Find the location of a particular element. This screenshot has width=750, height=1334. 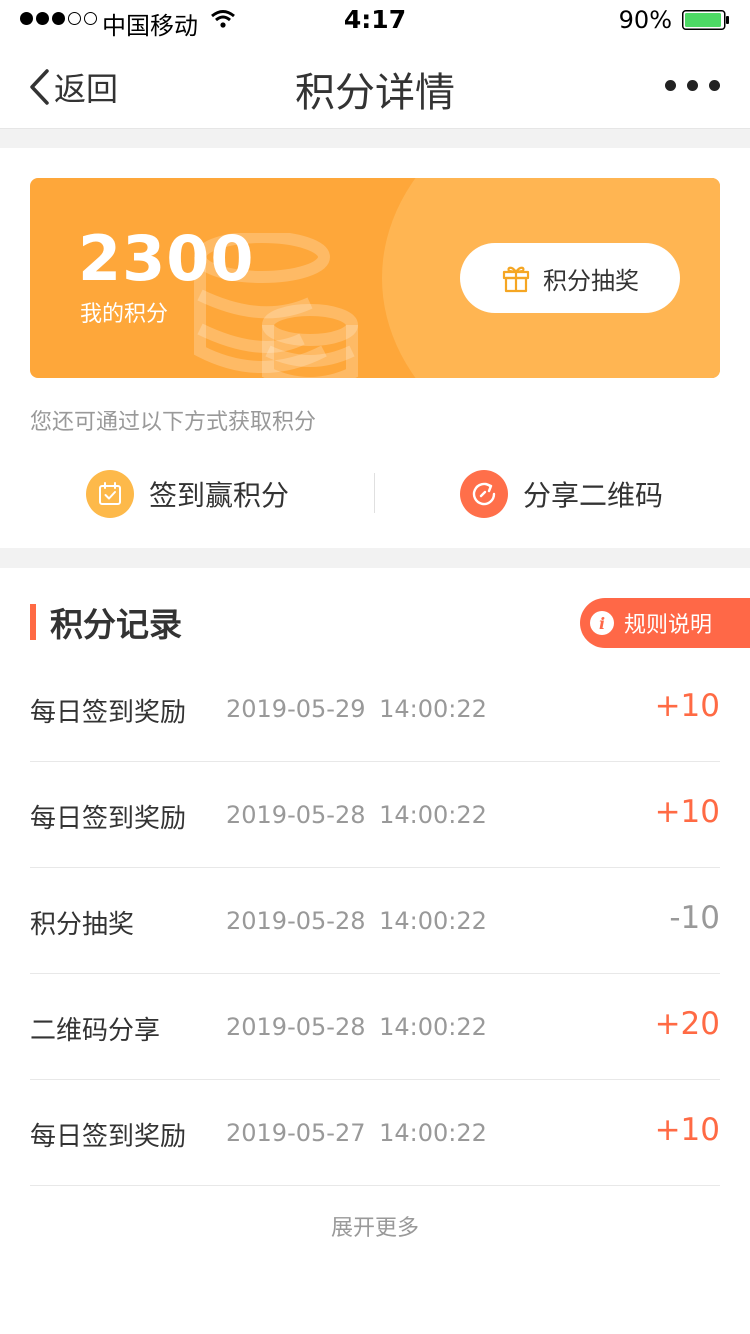

info-icon: i is located at coordinates (602, 623).